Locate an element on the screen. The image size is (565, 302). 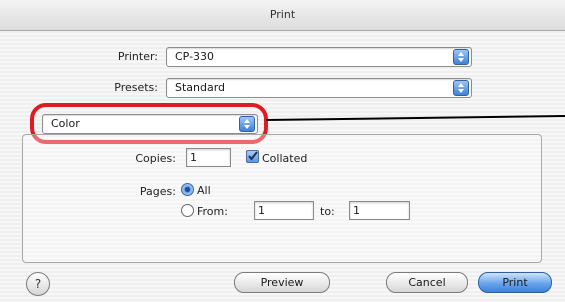
checkmark-icon is located at coordinates (253, 156).